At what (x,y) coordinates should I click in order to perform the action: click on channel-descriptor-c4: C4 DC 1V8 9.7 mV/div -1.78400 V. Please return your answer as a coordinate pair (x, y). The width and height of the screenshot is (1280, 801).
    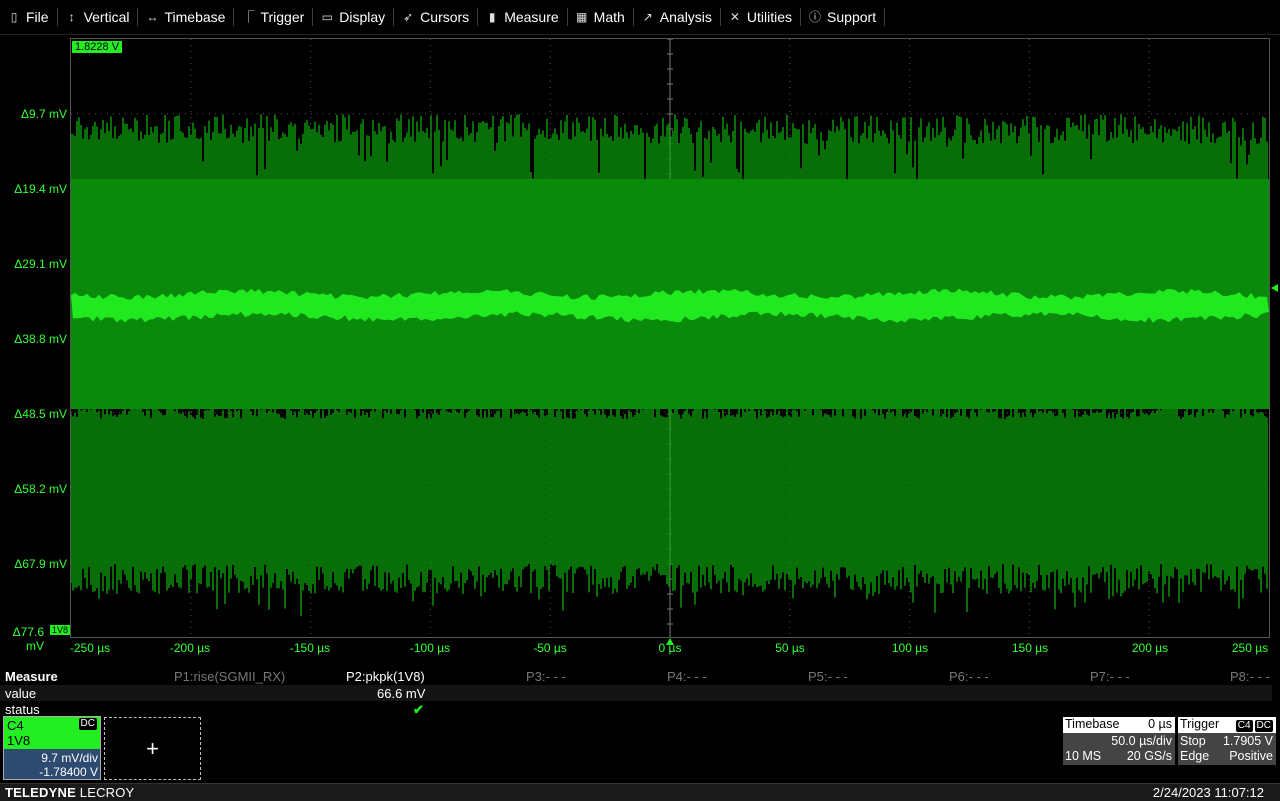
    Looking at the image, I should click on (52, 748).